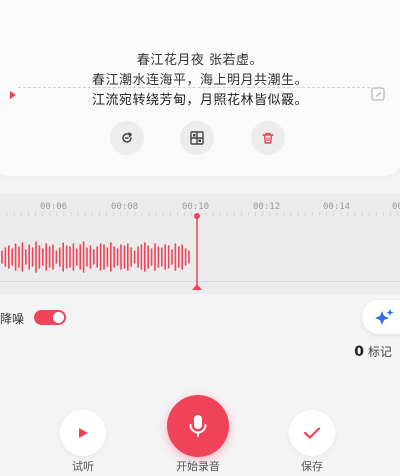  I want to click on edit-icon, so click(378, 94).